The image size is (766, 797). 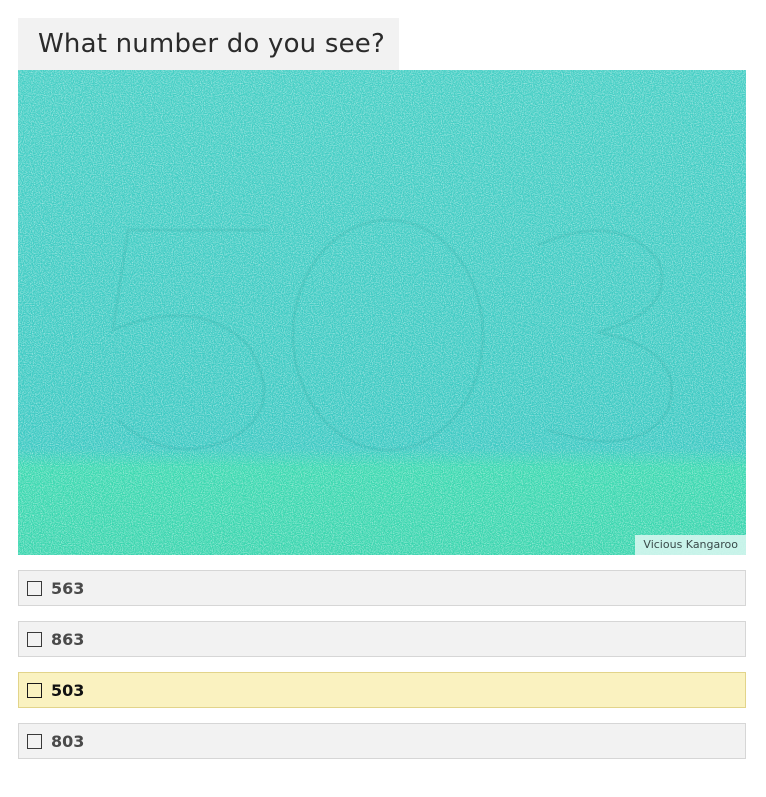 I want to click on option-503: 503, so click(x=382, y=690).